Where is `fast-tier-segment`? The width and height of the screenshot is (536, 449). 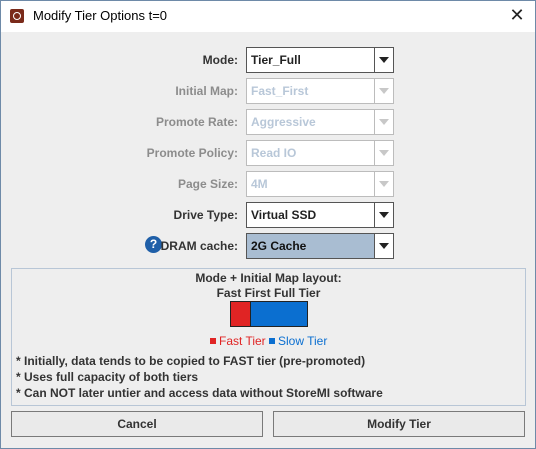
fast-tier-segment is located at coordinates (241, 314).